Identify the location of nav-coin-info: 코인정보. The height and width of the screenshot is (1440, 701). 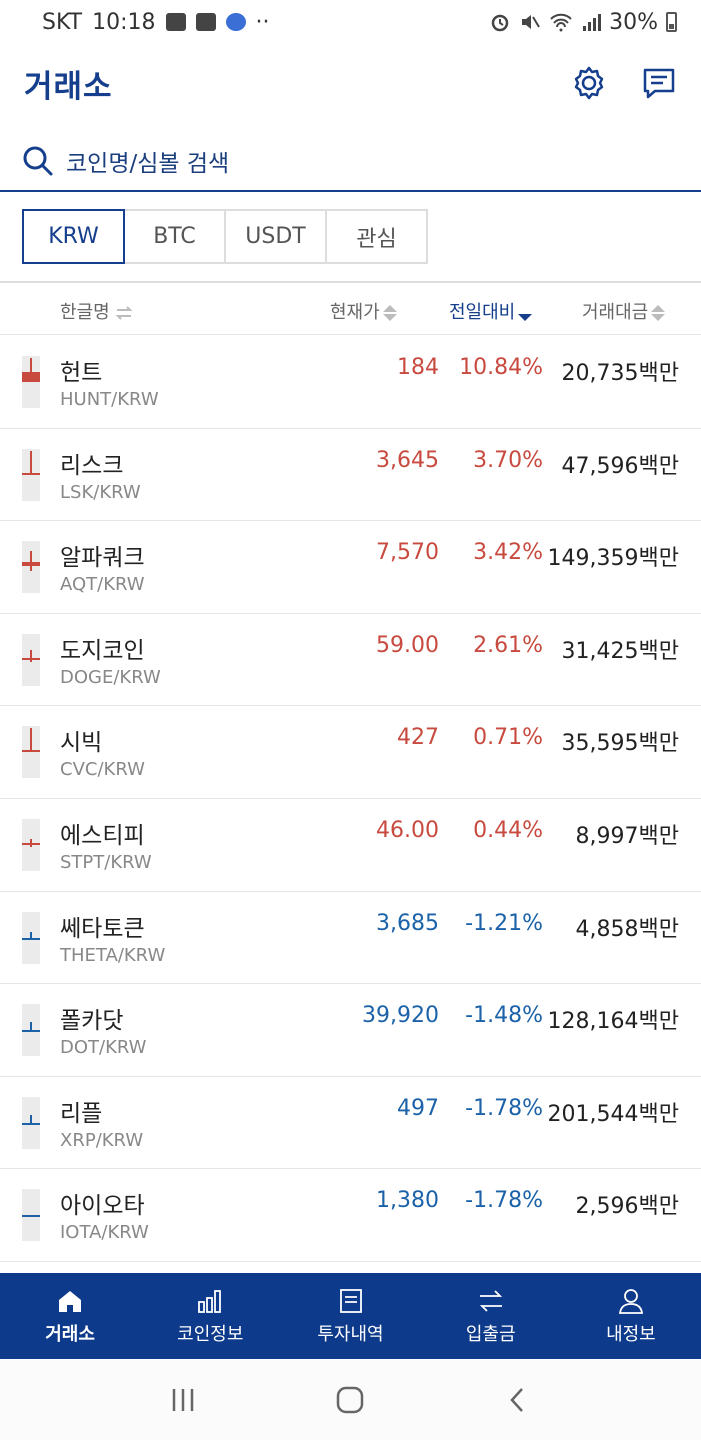
(210, 1316).